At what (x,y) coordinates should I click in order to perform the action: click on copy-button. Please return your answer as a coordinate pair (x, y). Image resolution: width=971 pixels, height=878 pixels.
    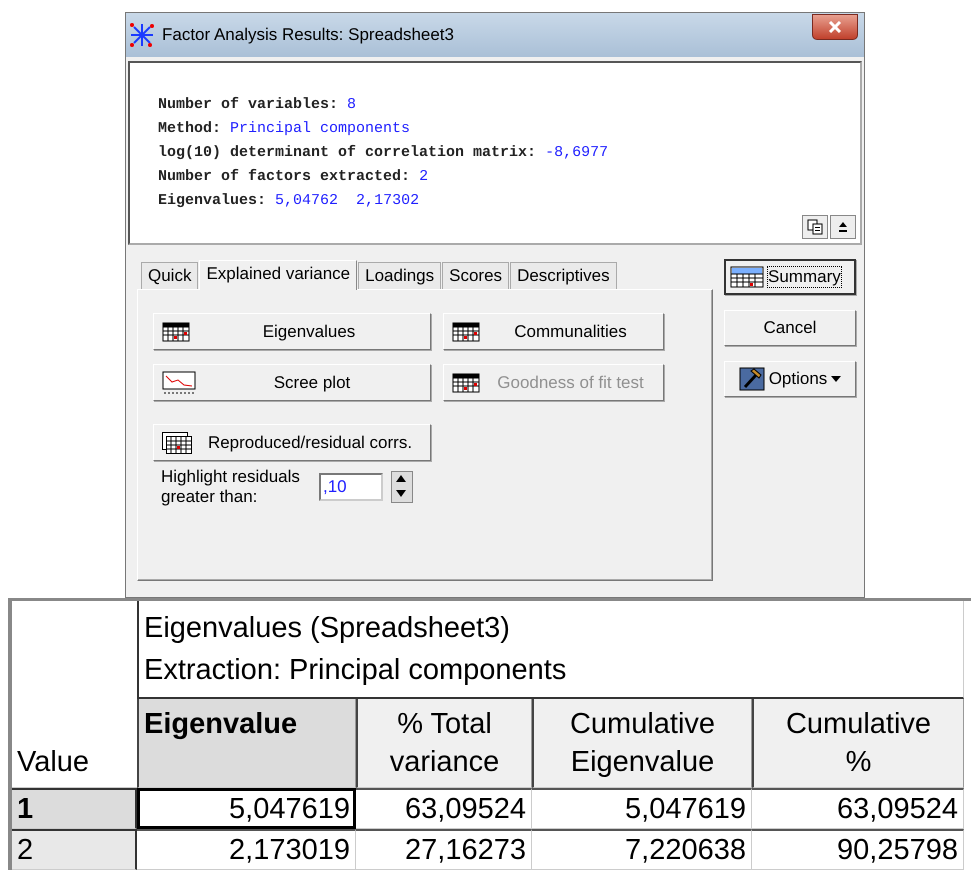
    Looking at the image, I should click on (815, 227).